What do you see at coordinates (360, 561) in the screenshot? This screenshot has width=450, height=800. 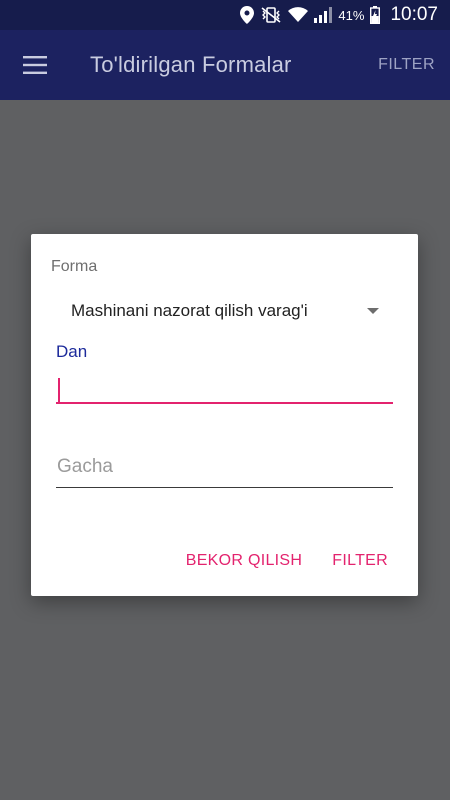 I see `filter-button: FILTER` at bounding box center [360, 561].